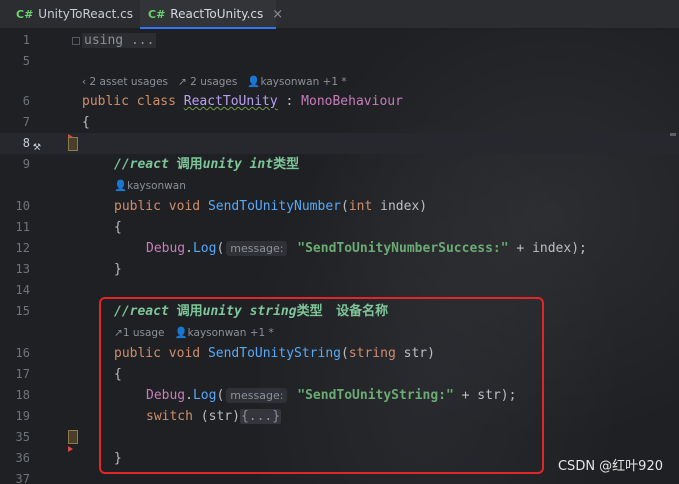  Describe the element at coordinates (26, 40) in the screenshot. I see `line-number: 1` at that location.